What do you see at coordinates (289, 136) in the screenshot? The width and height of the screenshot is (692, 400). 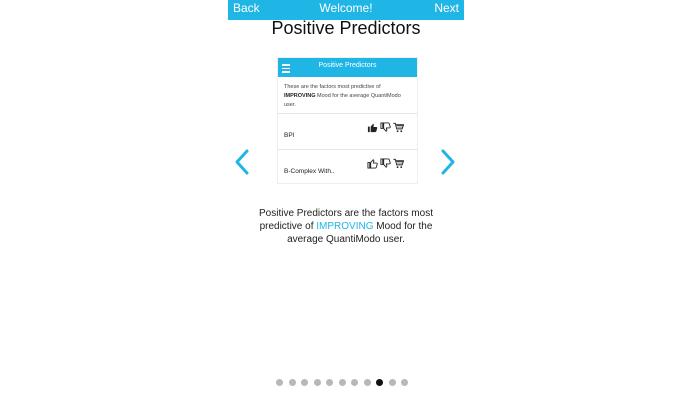 I see `preview-row-name: BPI` at bounding box center [289, 136].